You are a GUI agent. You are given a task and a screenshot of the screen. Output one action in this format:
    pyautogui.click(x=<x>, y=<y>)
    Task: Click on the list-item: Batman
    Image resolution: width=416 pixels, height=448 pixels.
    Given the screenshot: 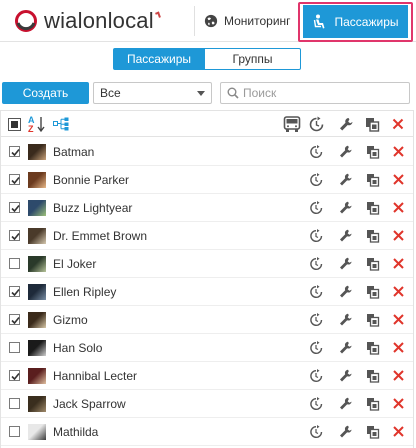 What is the action you would take?
    pyautogui.click(x=207, y=152)
    